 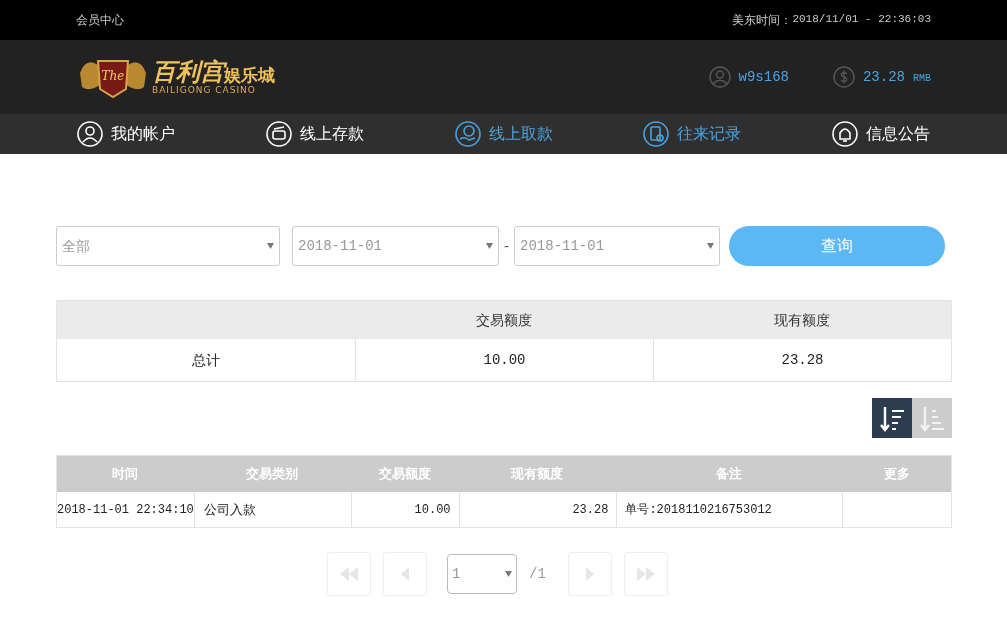 I want to click on page-total: /1, so click(x=537, y=574).